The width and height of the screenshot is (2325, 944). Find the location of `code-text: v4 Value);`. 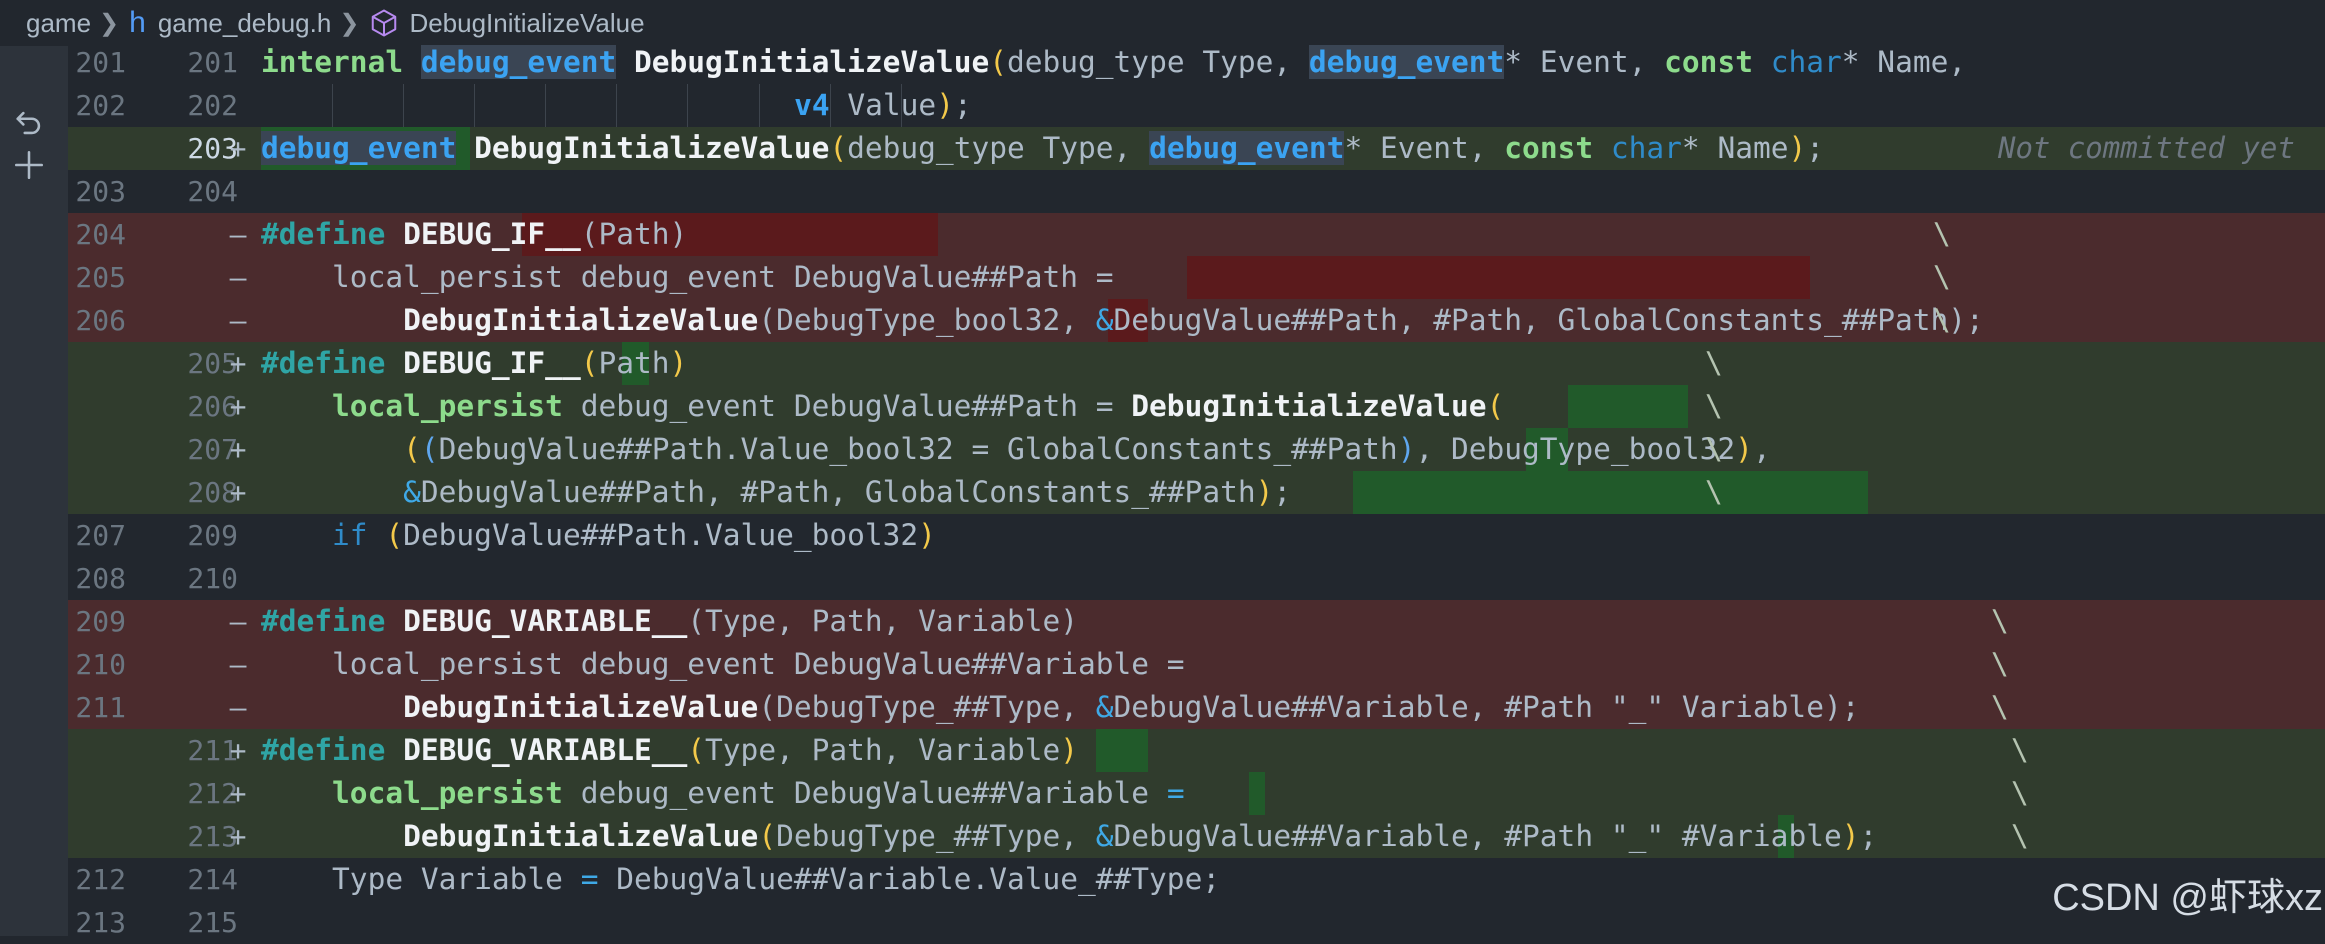

code-text: v4 Value); is located at coordinates (883, 105).